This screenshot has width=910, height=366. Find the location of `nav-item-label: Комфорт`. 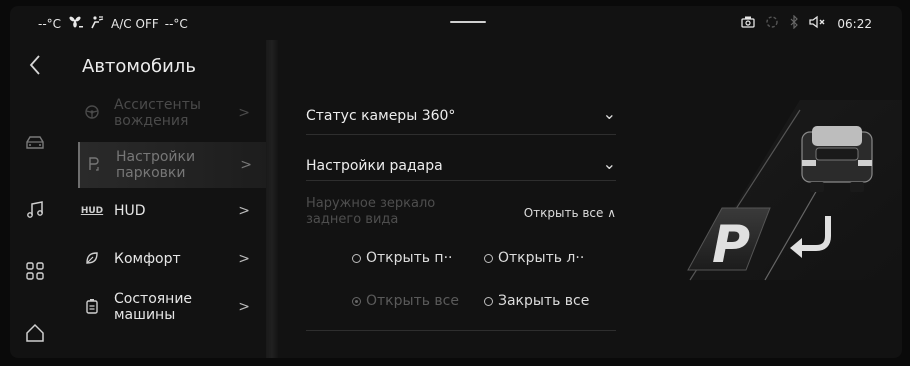

nav-item-label: Комфорт is located at coordinates (147, 259).